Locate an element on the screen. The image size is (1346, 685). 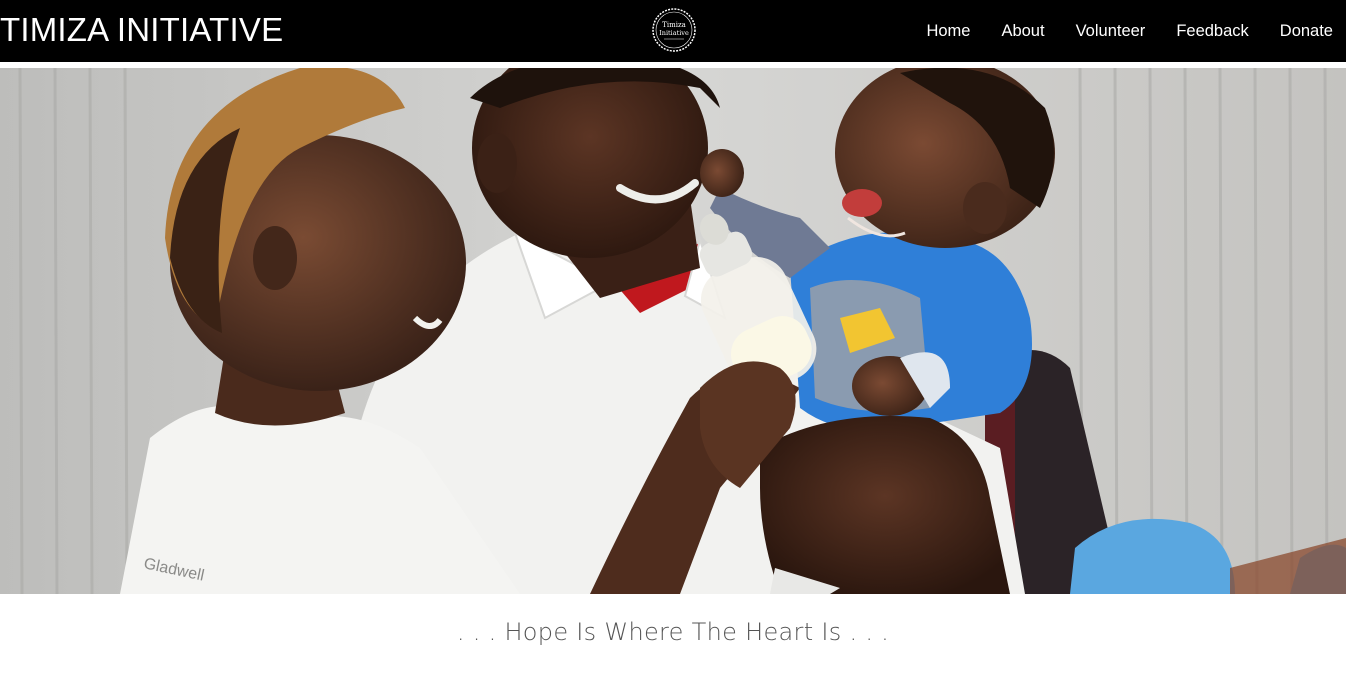
nav-menu: Home About Volunteer Feedback Donate is located at coordinates (1114, 31).